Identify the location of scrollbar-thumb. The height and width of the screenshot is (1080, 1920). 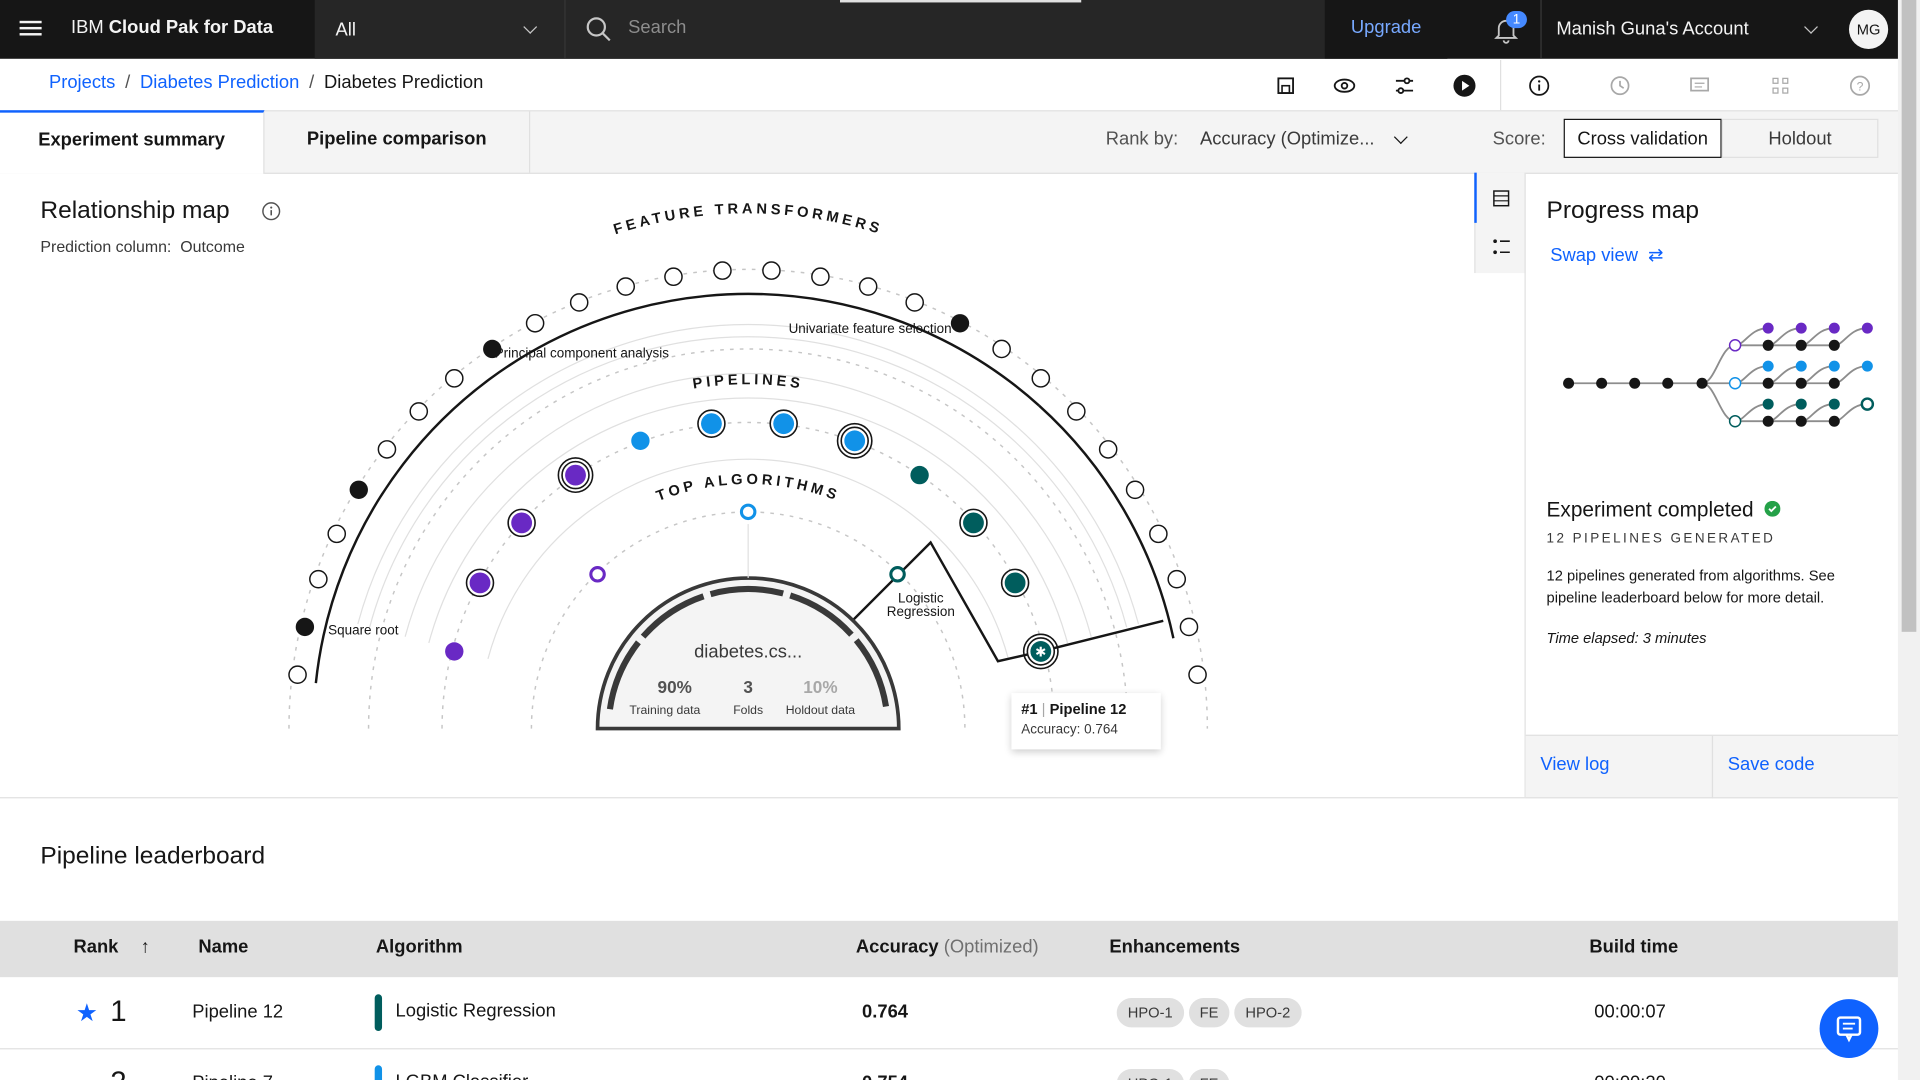
(1909, 316).